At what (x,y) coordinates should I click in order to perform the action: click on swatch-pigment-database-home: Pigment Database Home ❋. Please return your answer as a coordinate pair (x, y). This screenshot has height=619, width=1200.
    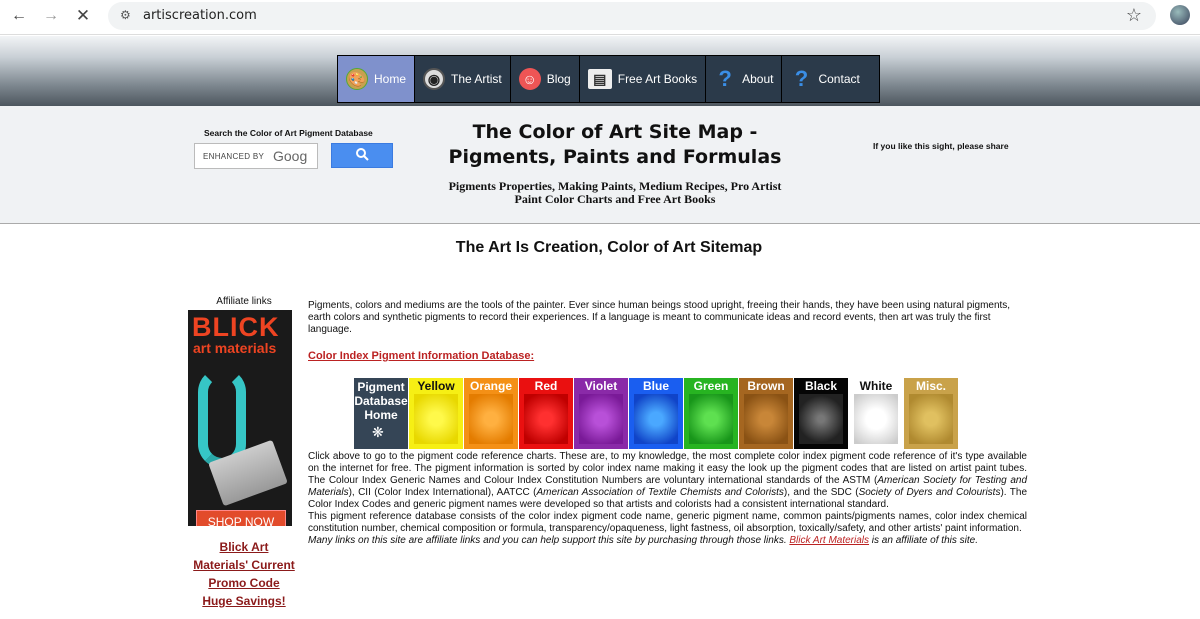
    Looking at the image, I should click on (381, 413).